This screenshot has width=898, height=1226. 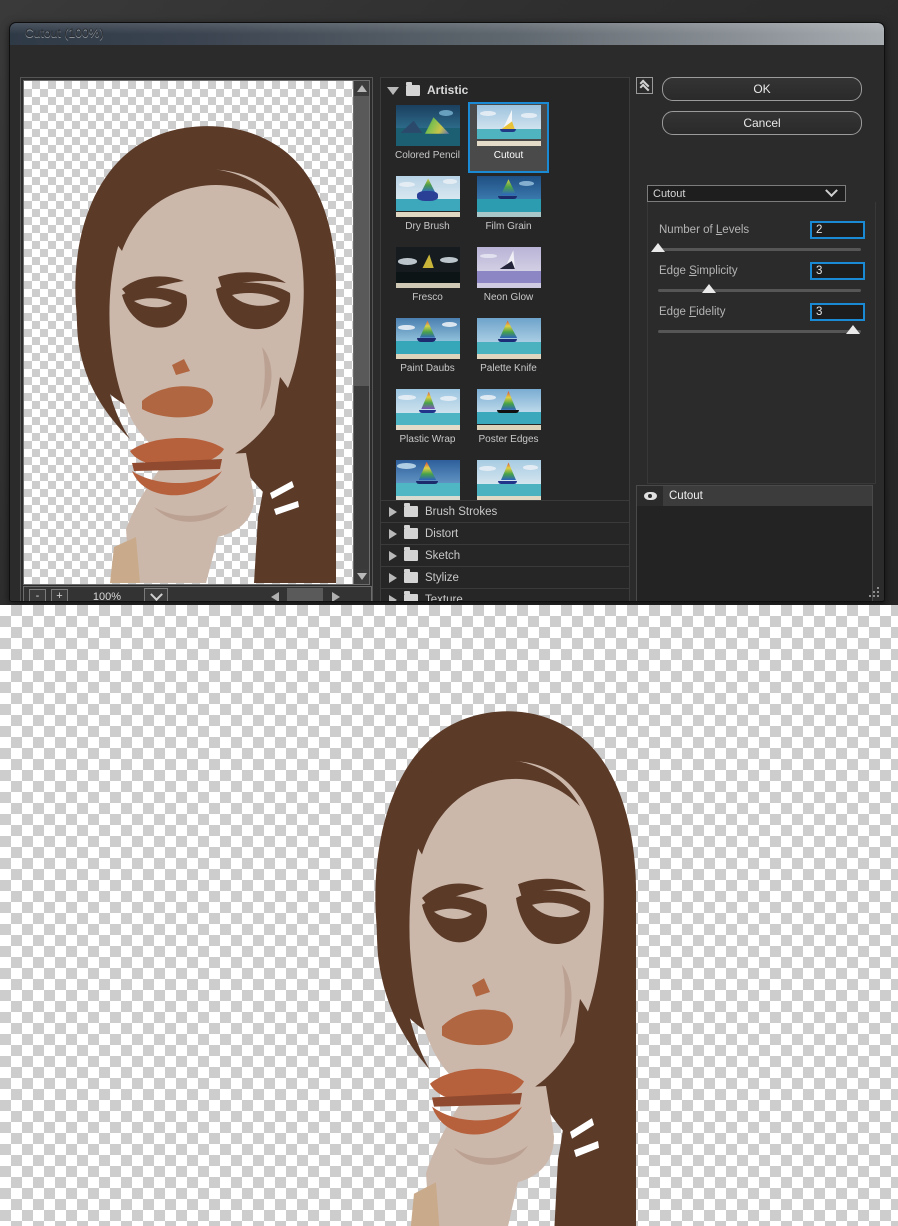 I want to click on filter-thumb-label: Palette Knife, so click(x=508, y=368).